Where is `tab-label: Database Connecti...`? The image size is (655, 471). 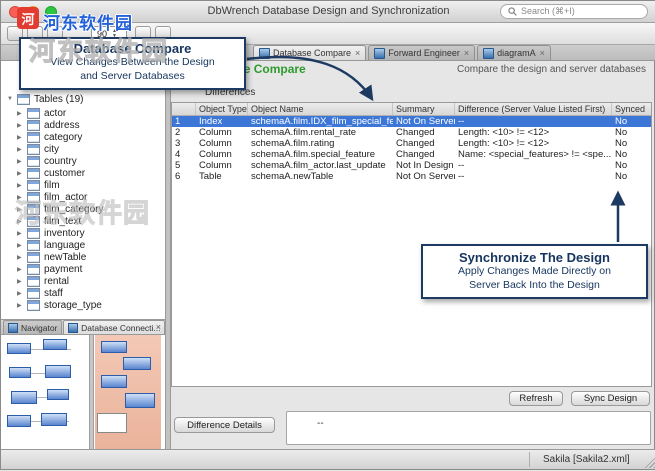 tab-label: Database Connecti... is located at coordinates (121, 327).